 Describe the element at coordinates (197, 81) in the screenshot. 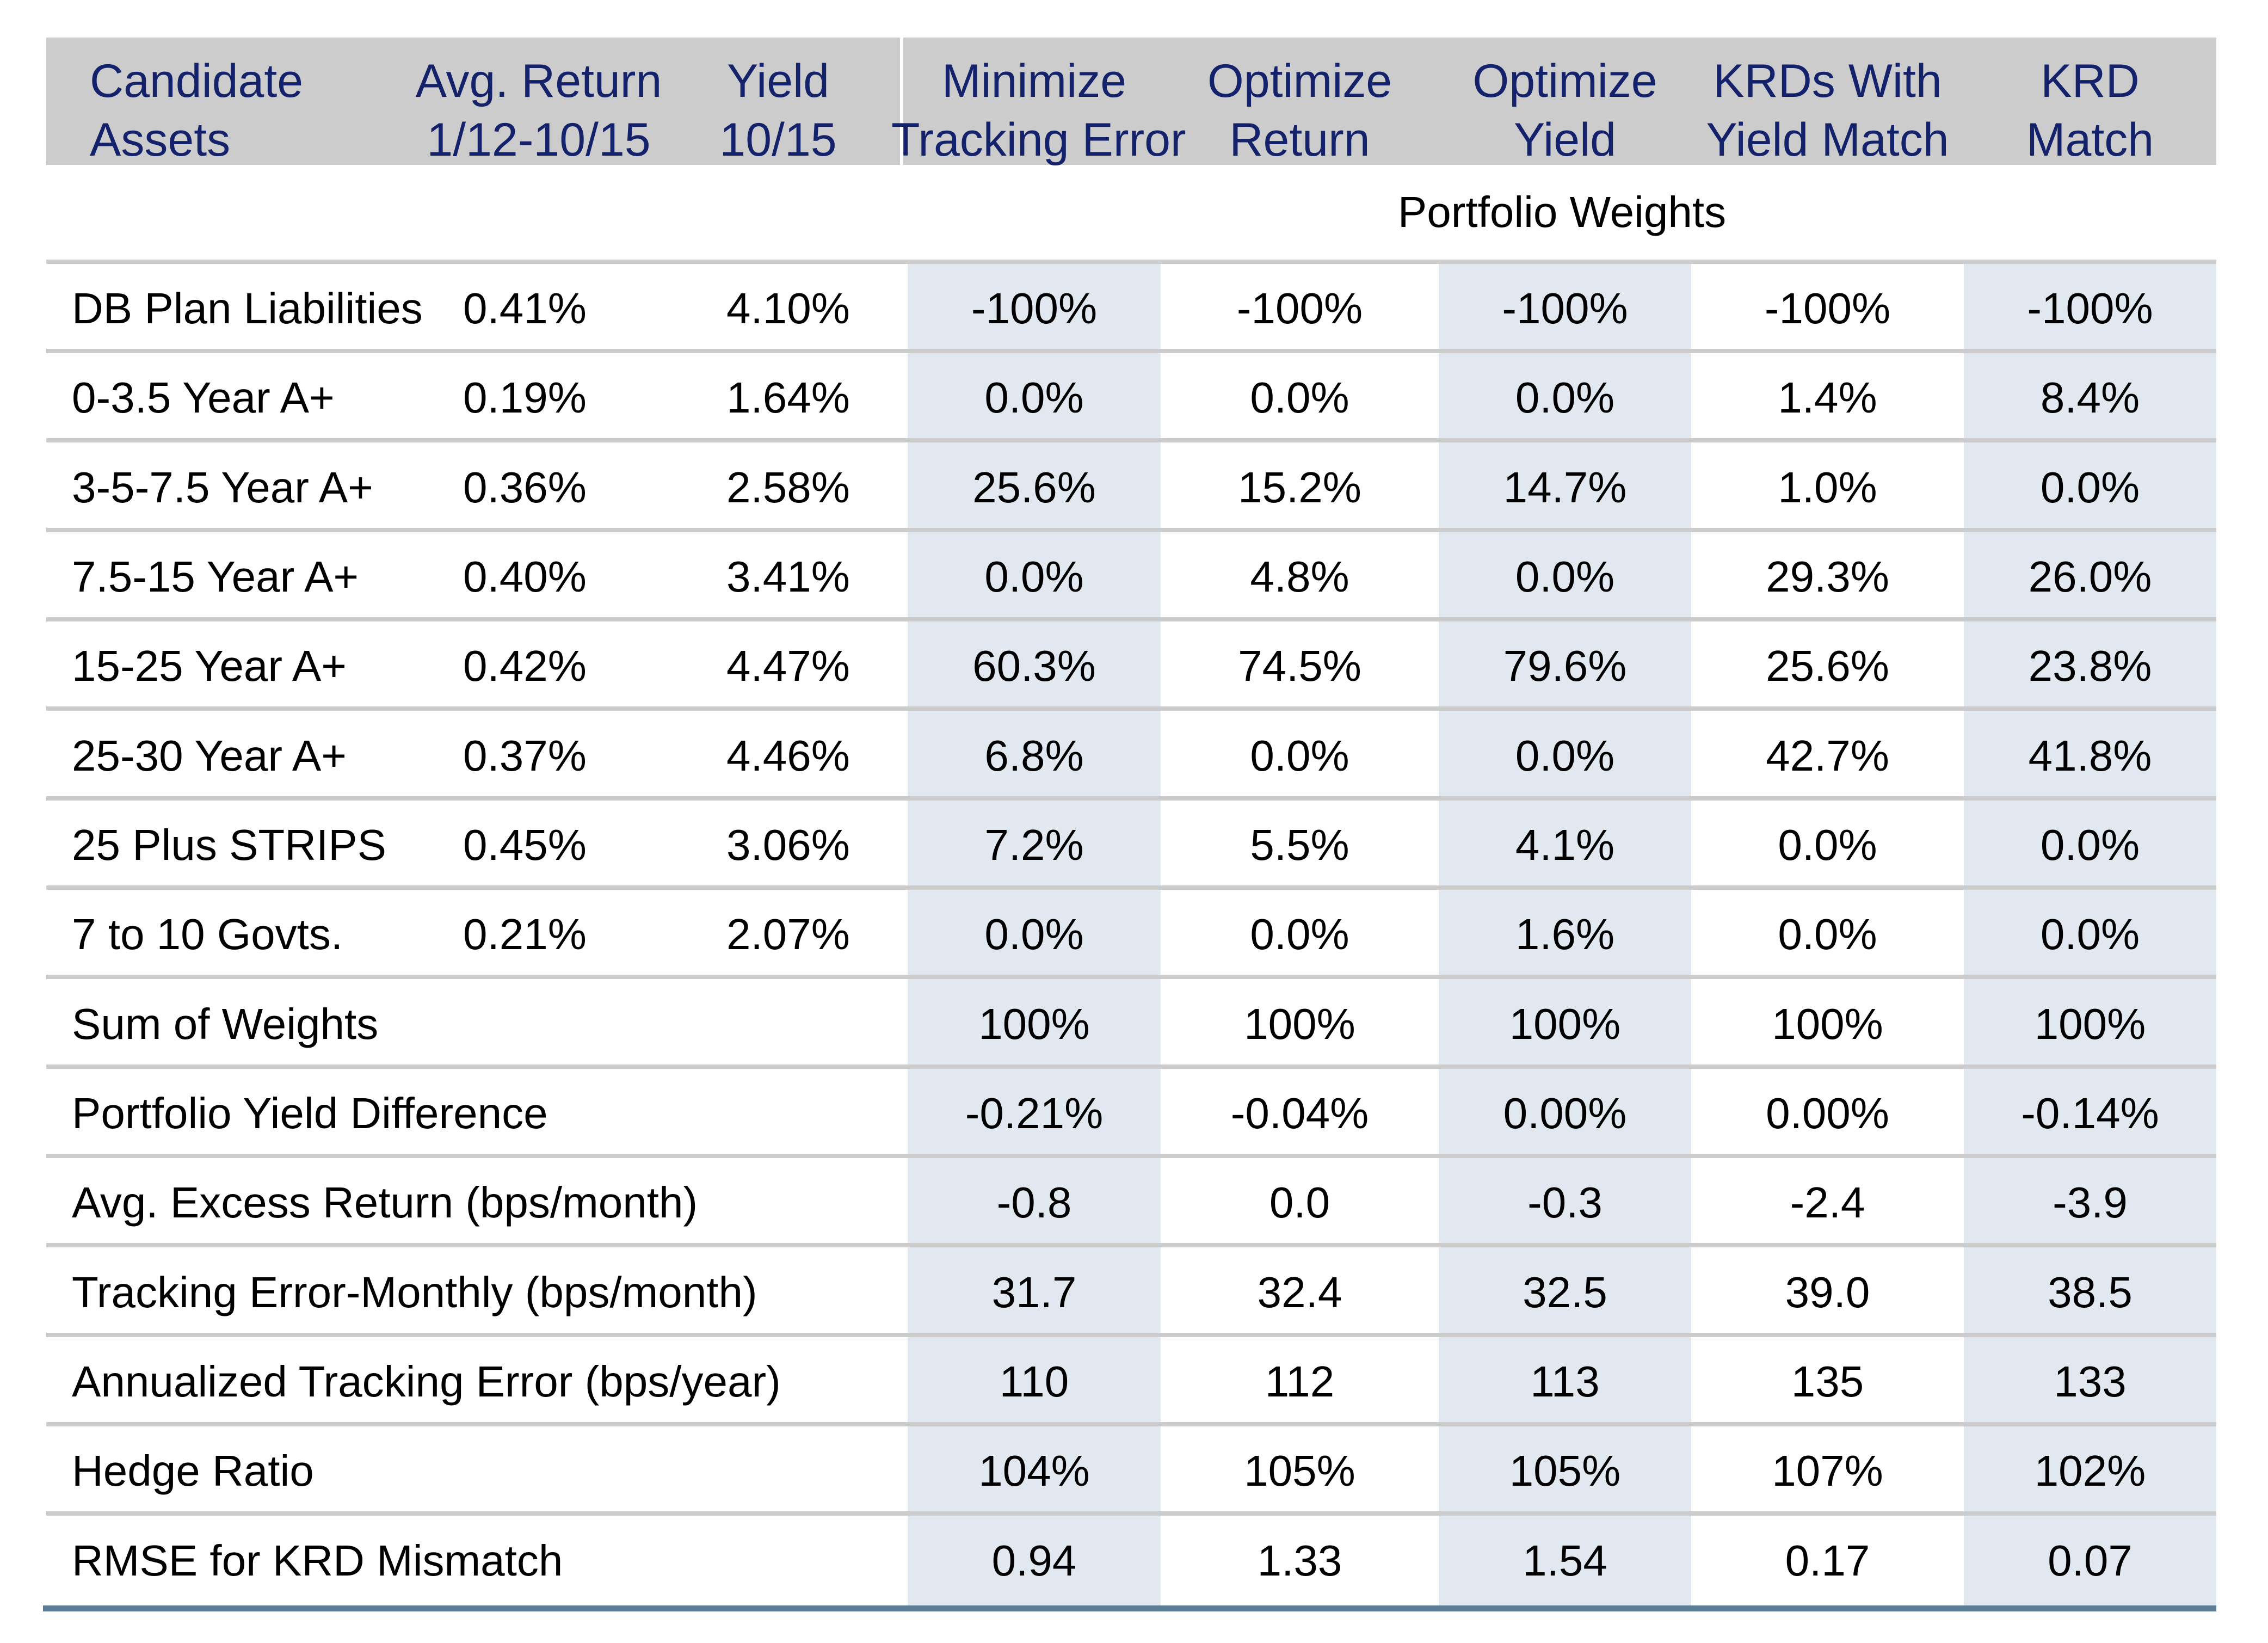

I see `header-line: Candidate` at that location.